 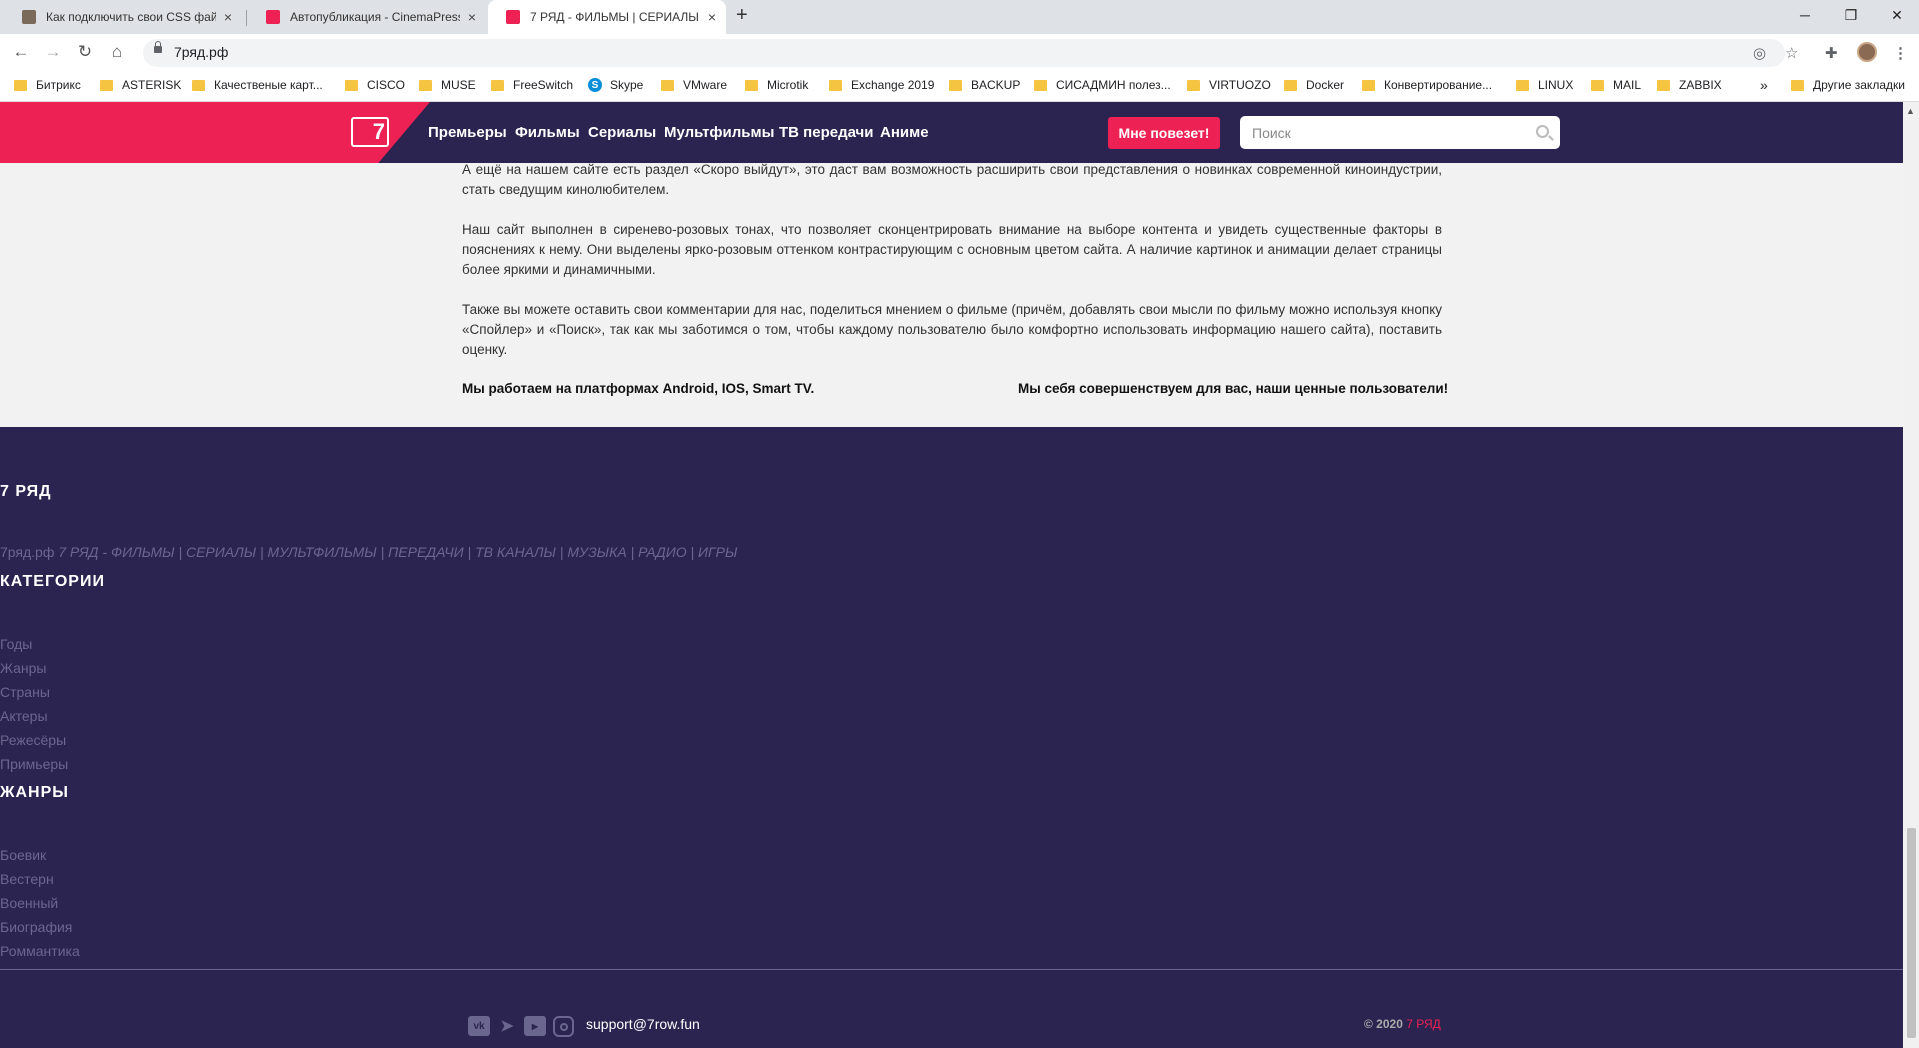 I want to click on site-logo: 7, so click(x=370, y=132).